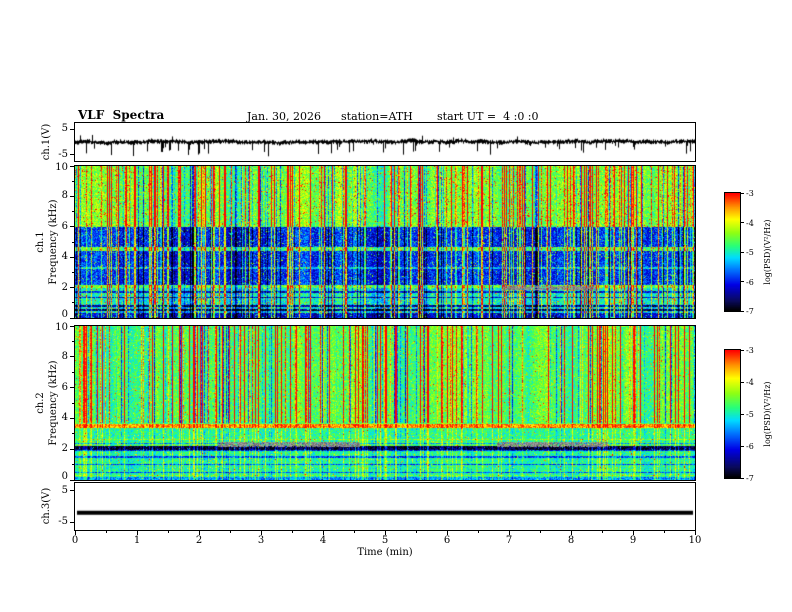  What do you see at coordinates (199, 540) in the screenshot?
I see `x-tick-label: 2` at bounding box center [199, 540].